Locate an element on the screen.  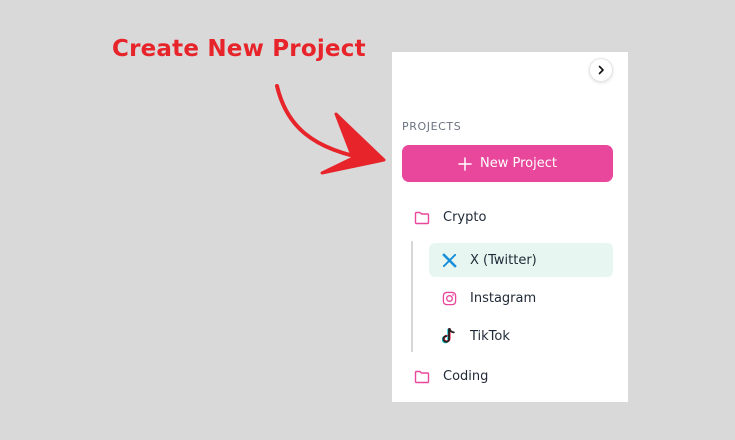
new-project-label: New Project is located at coordinates (518, 163).